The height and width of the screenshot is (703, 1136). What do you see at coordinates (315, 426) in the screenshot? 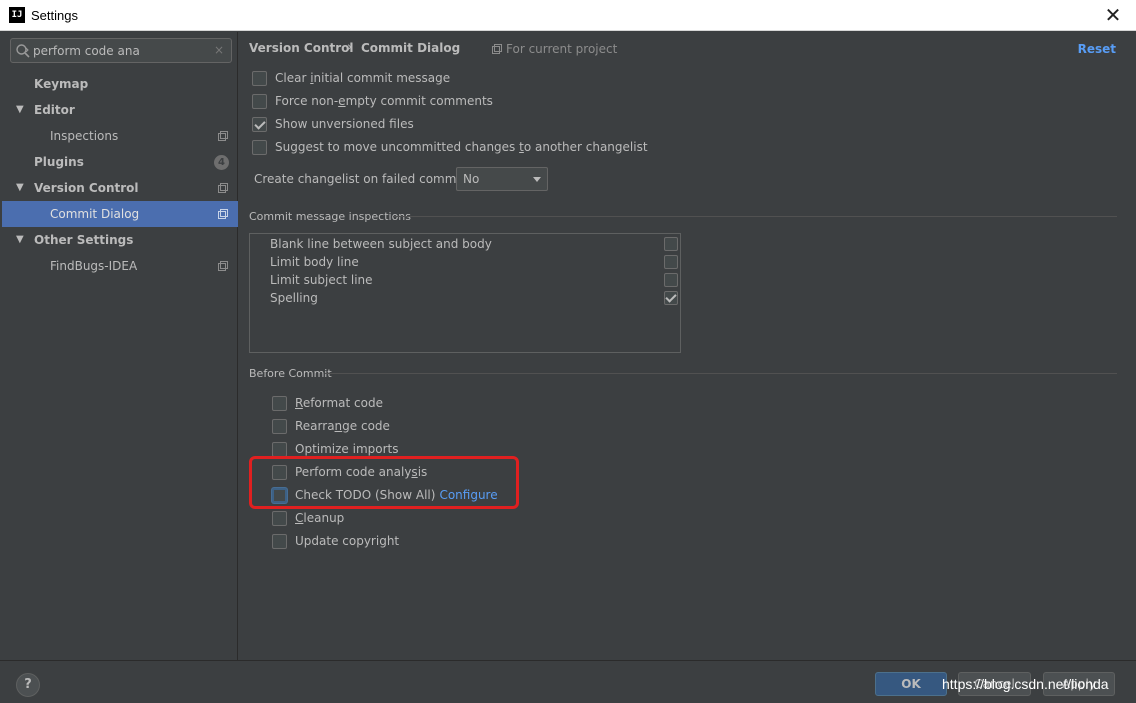
I see `label-text: Rearra` at bounding box center [315, 426].